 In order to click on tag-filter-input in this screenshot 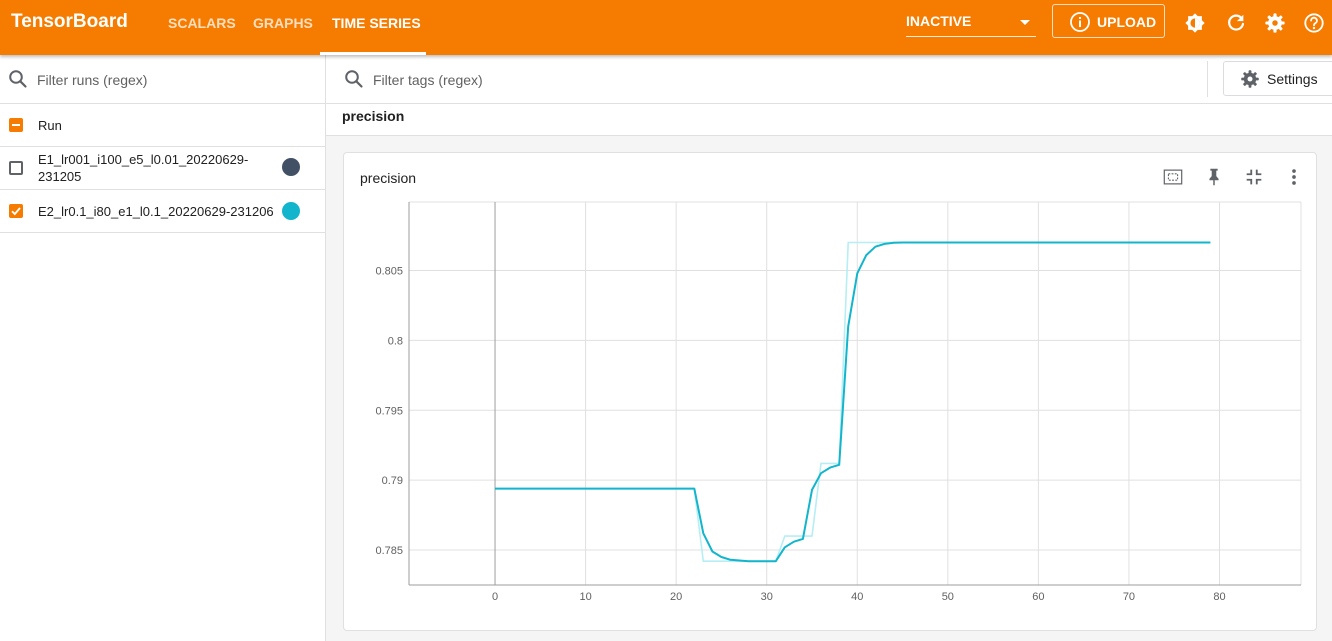, I will do `click(773, 80)`.